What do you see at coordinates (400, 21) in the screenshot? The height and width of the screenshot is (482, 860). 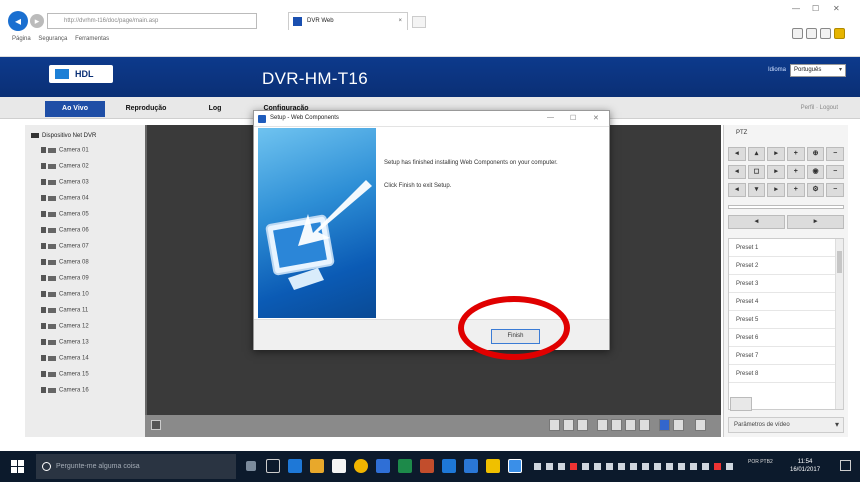 I see `close-tab-icon: ×` at bounding box center [400, 21].